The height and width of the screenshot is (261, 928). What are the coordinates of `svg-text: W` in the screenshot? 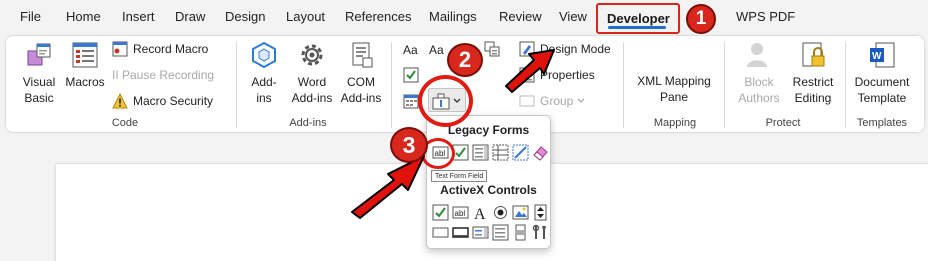 It's located at (877, 56).